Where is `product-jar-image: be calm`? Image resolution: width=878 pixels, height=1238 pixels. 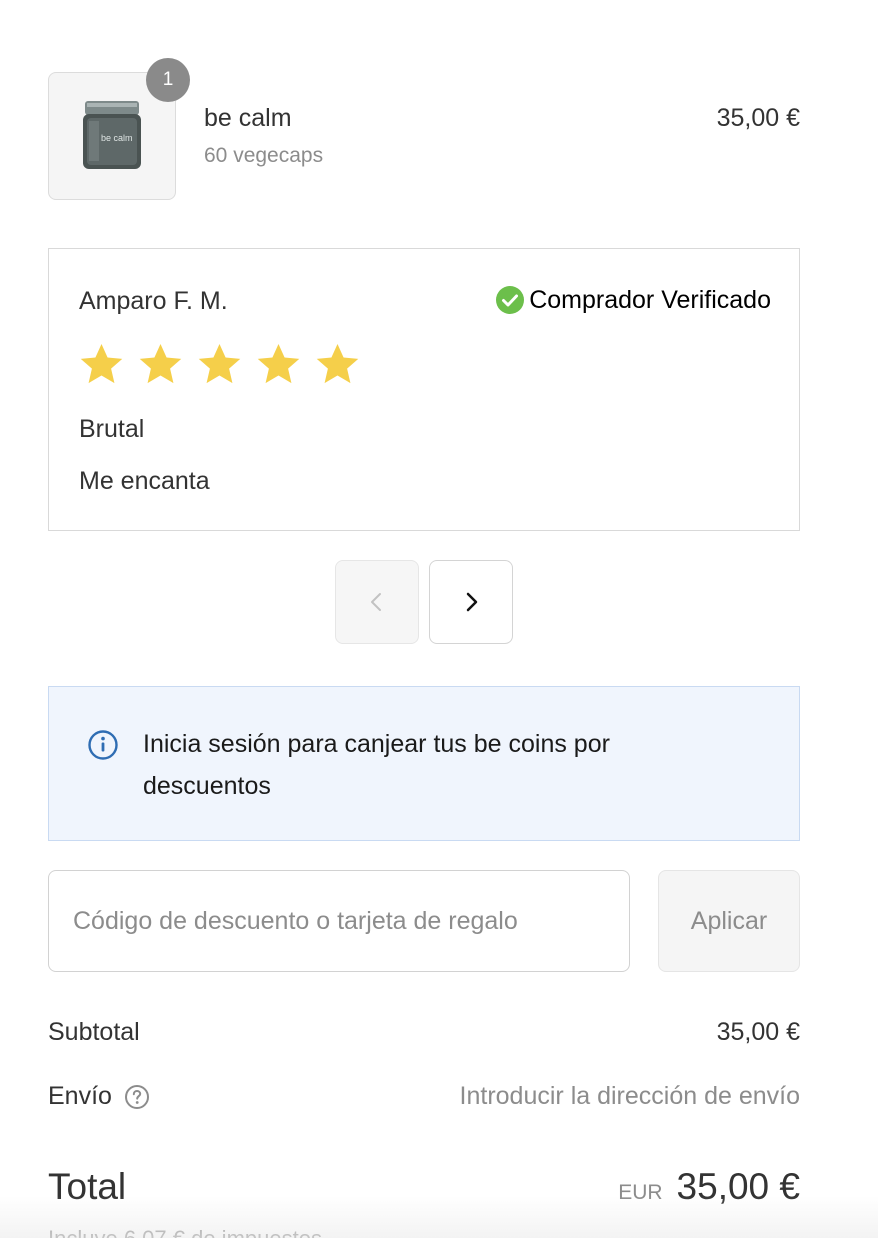
product-jar-image: be calm is located at coordinates (112, 135).